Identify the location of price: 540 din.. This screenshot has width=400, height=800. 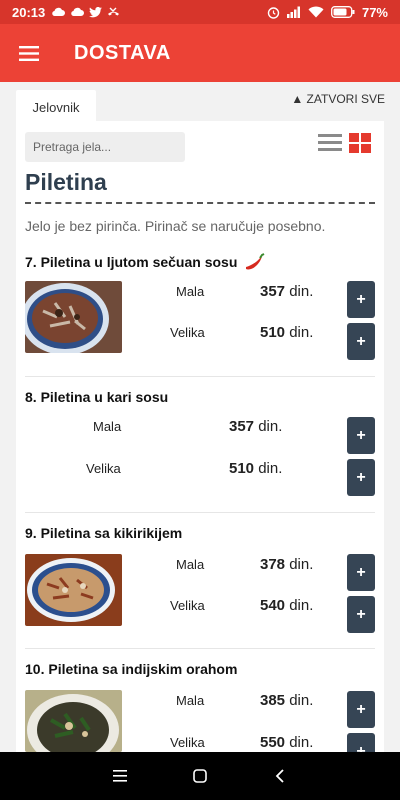
(287, 605).